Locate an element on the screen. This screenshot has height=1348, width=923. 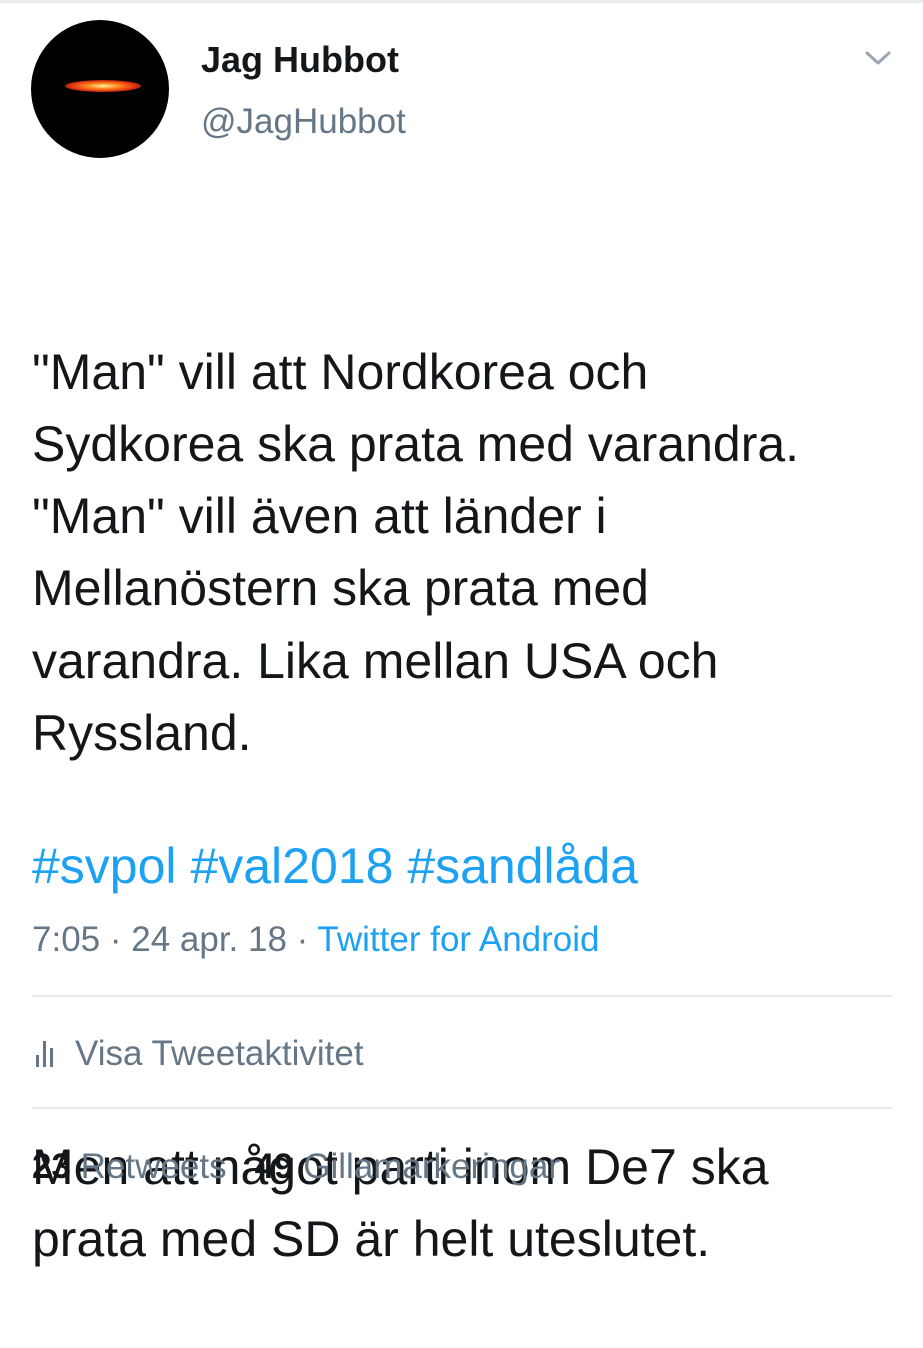
chevron-down-icon is located at coordinates (878, 58).